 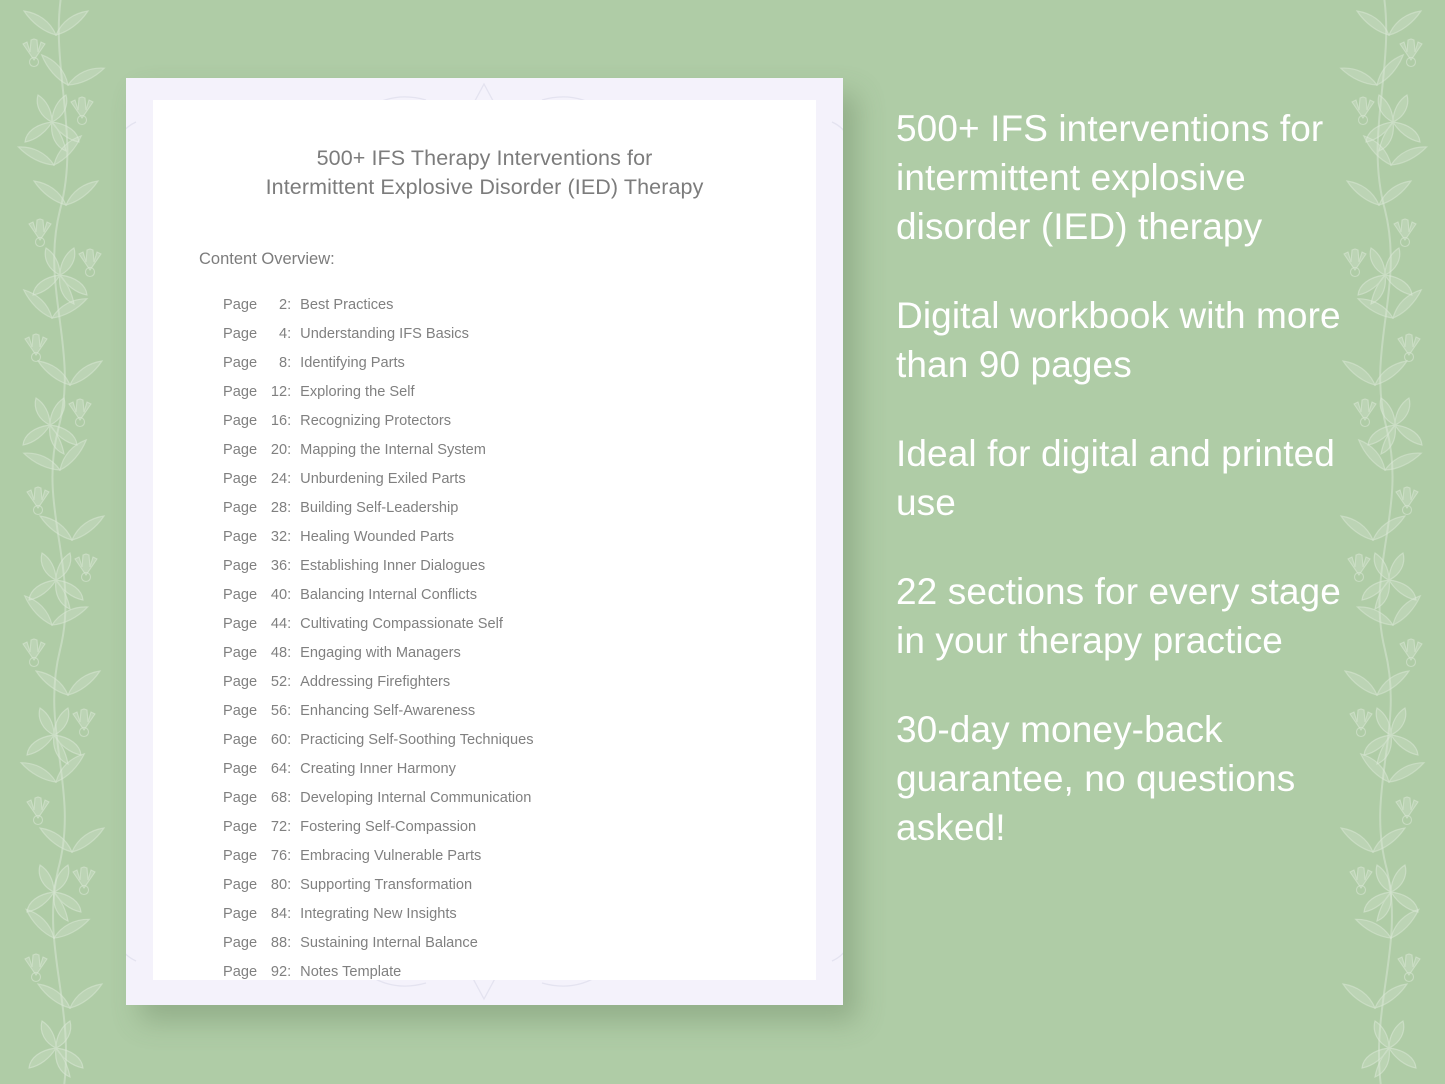 What do you see at coordinates (1118, 340) in the screenshot?
I see `marketing-claim: Digital workbook with more than 90 pages` at bounding box center [1118, 340].